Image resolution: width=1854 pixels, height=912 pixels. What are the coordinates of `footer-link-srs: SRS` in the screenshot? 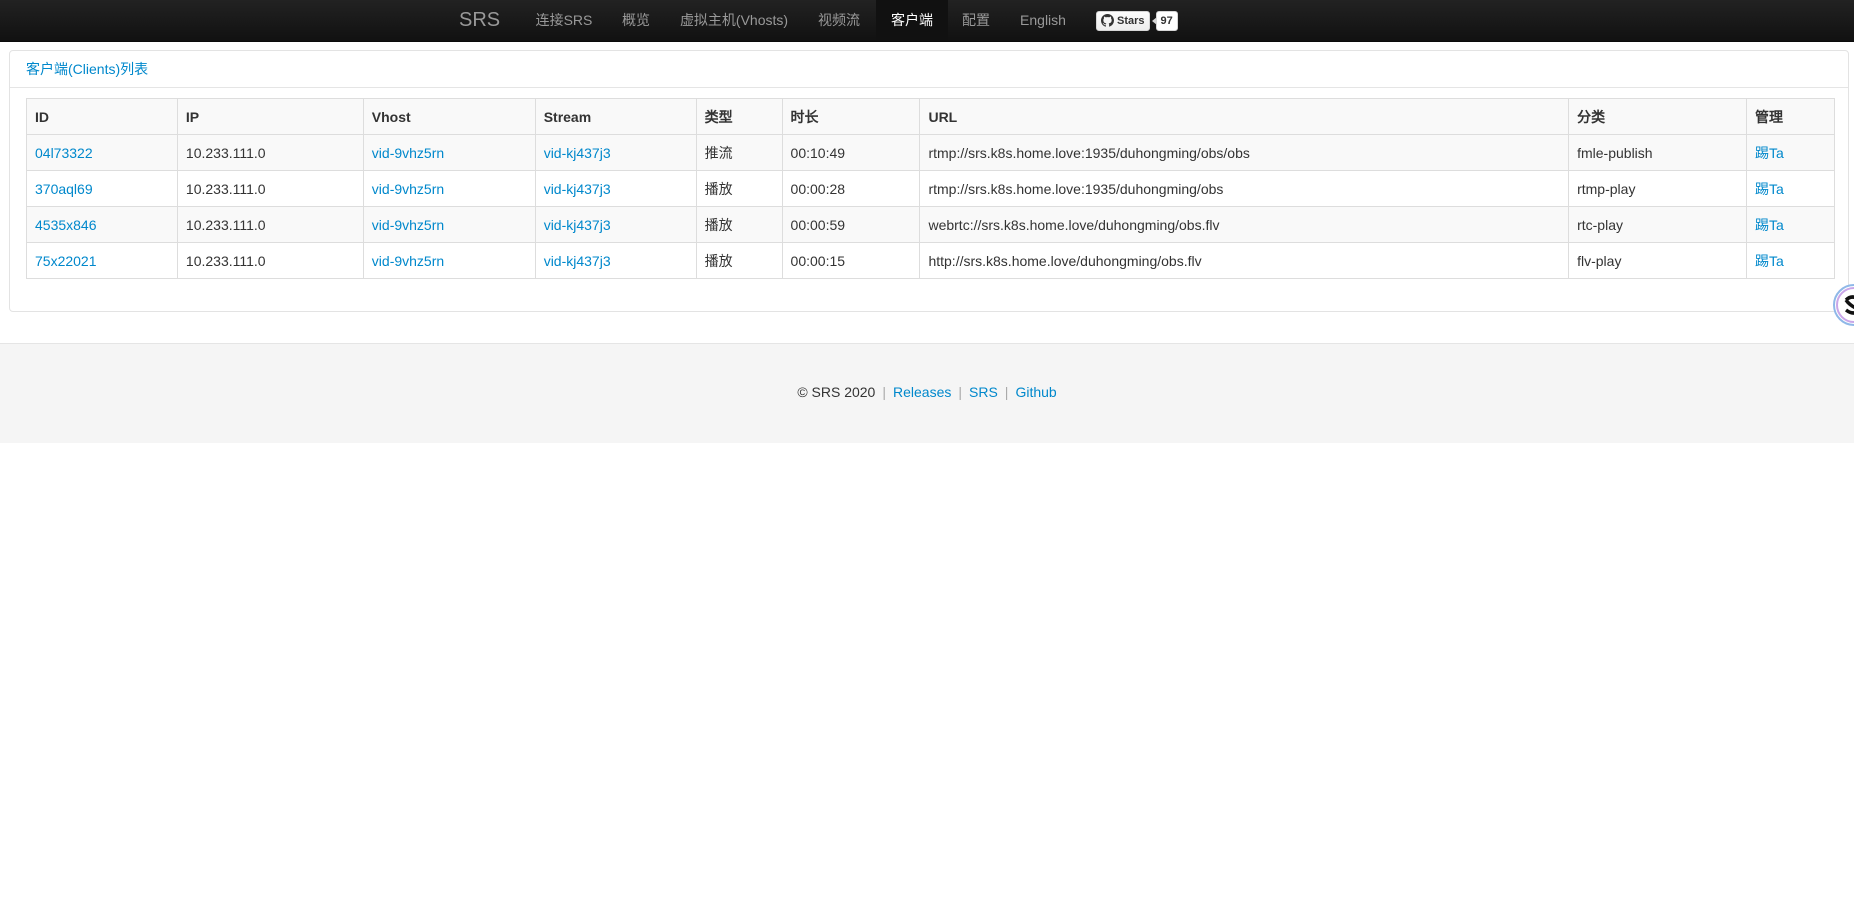 It's located at (983, 392).